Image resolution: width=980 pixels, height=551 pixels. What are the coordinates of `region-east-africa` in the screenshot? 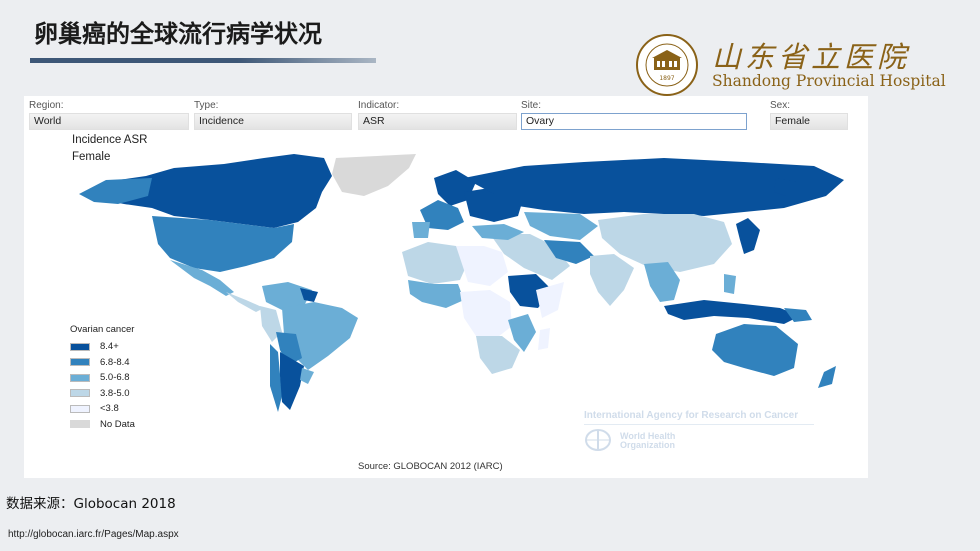 It's located at (530, 291).